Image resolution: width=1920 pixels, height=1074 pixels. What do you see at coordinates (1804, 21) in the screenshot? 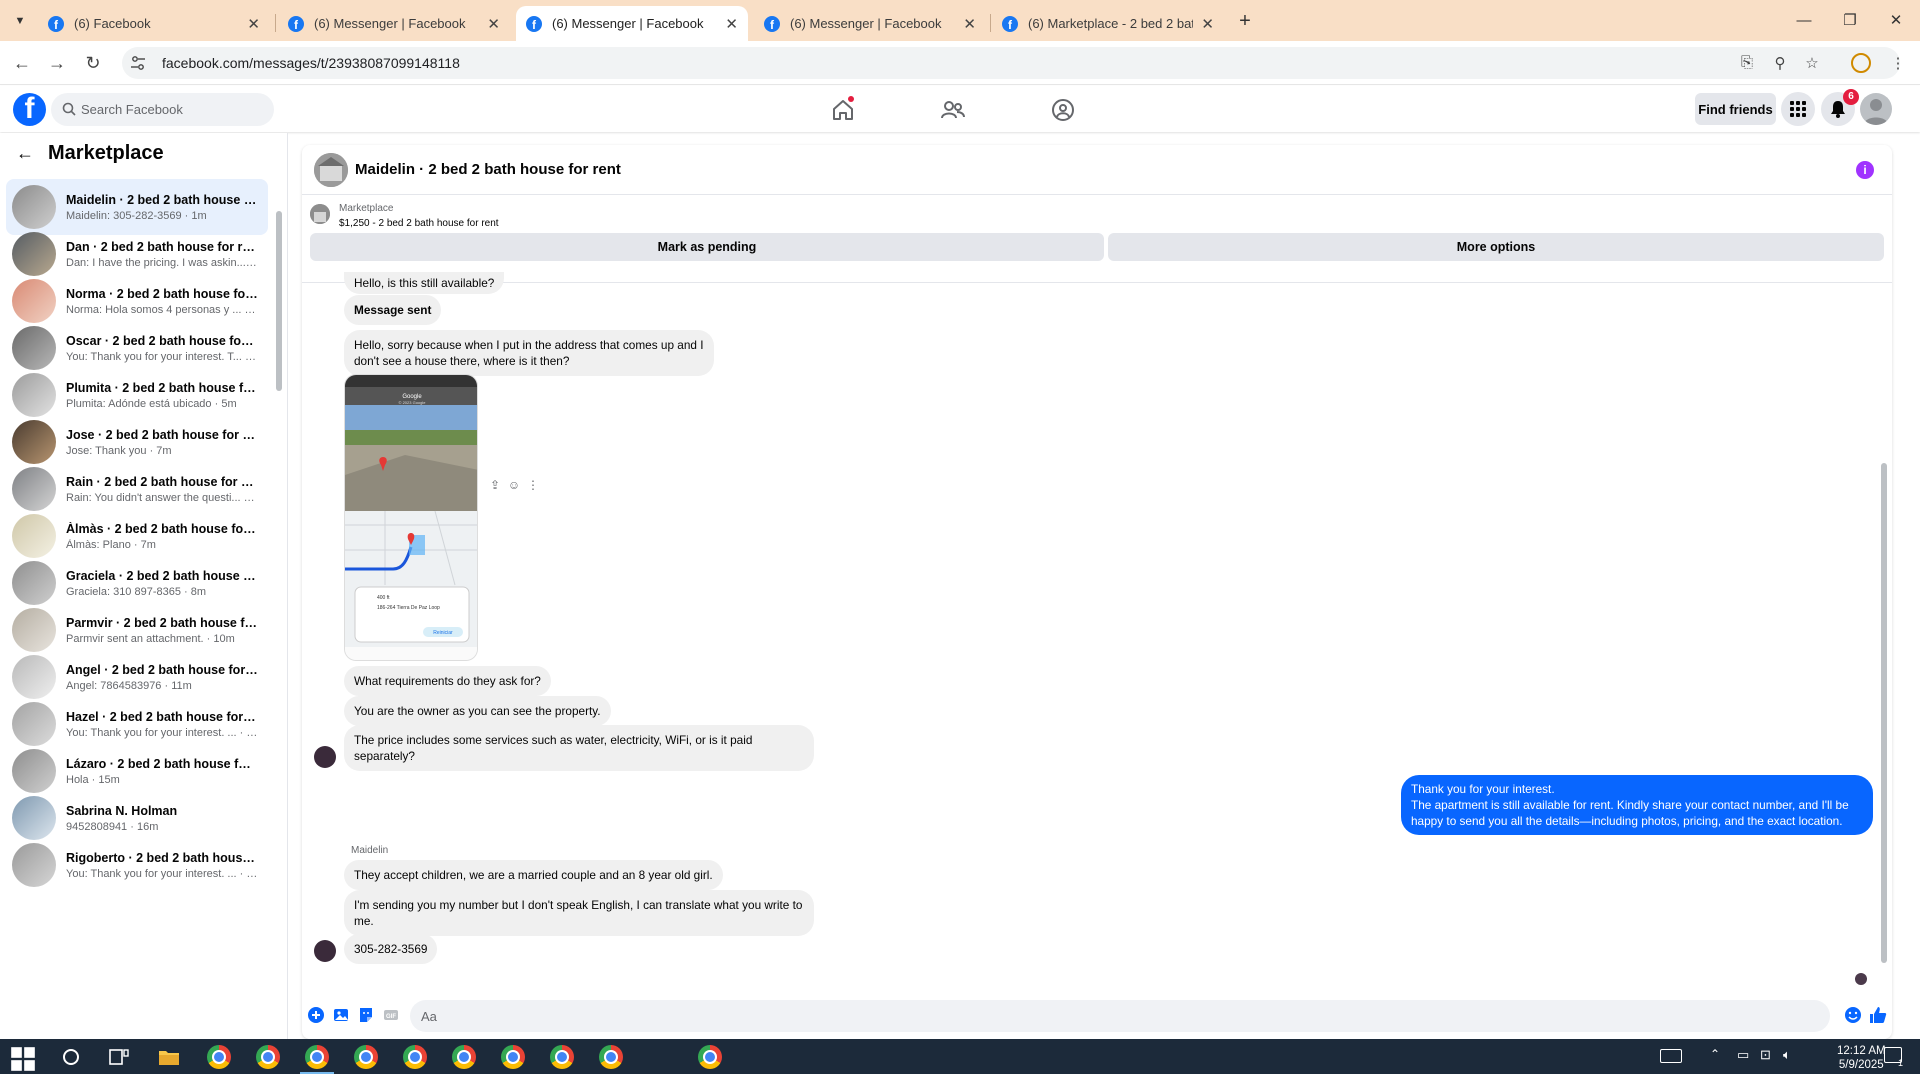
I see `minimize-icon: ―` at bounding box center [1804, 21].